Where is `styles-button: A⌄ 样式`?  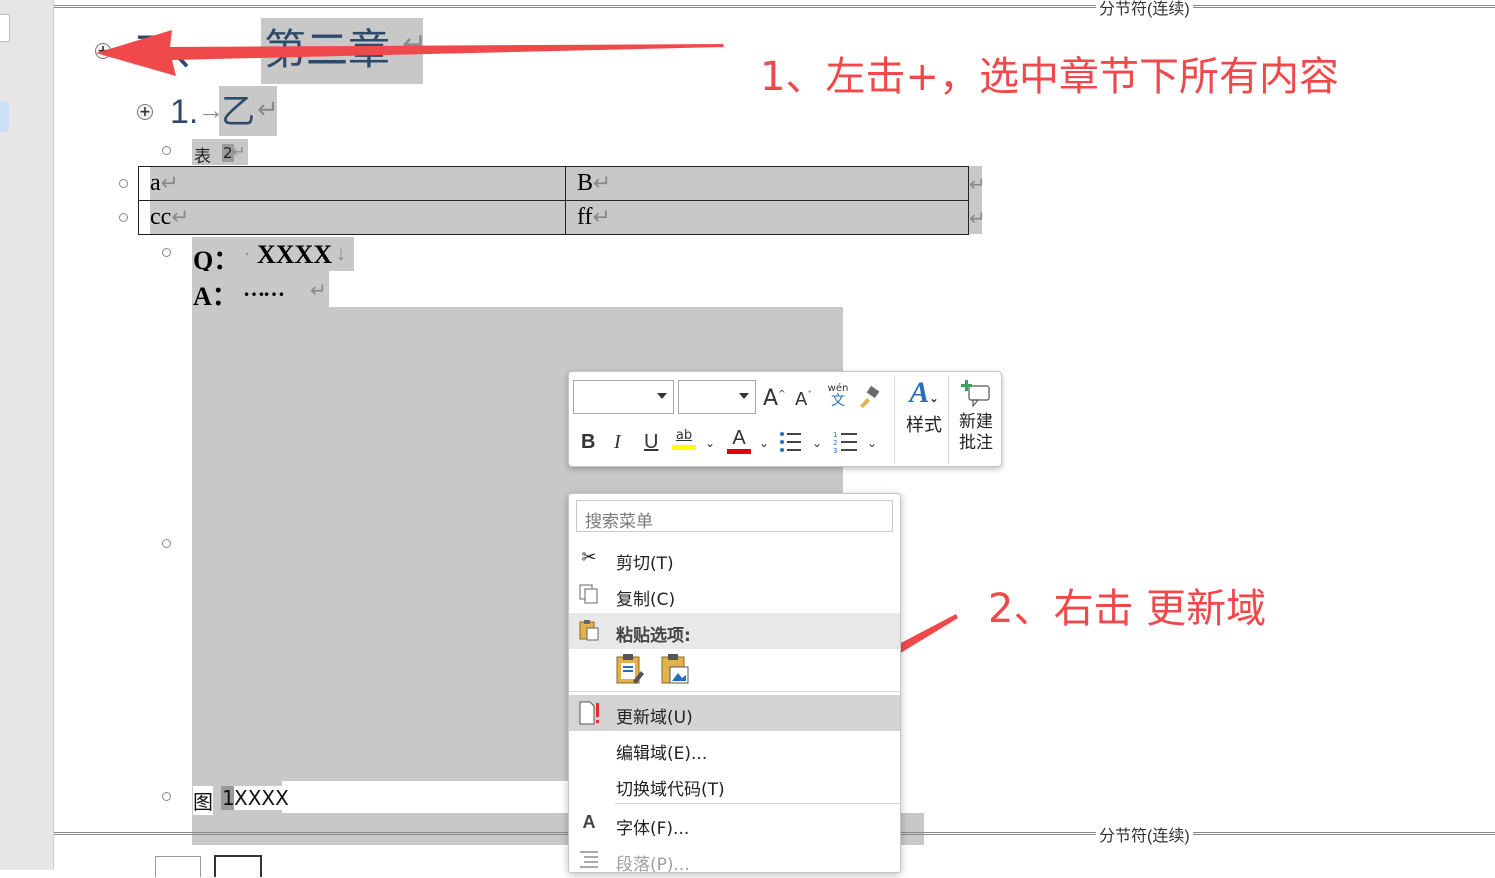 styles-button: A⌄ 样式 is located at coordinates (924, 407).